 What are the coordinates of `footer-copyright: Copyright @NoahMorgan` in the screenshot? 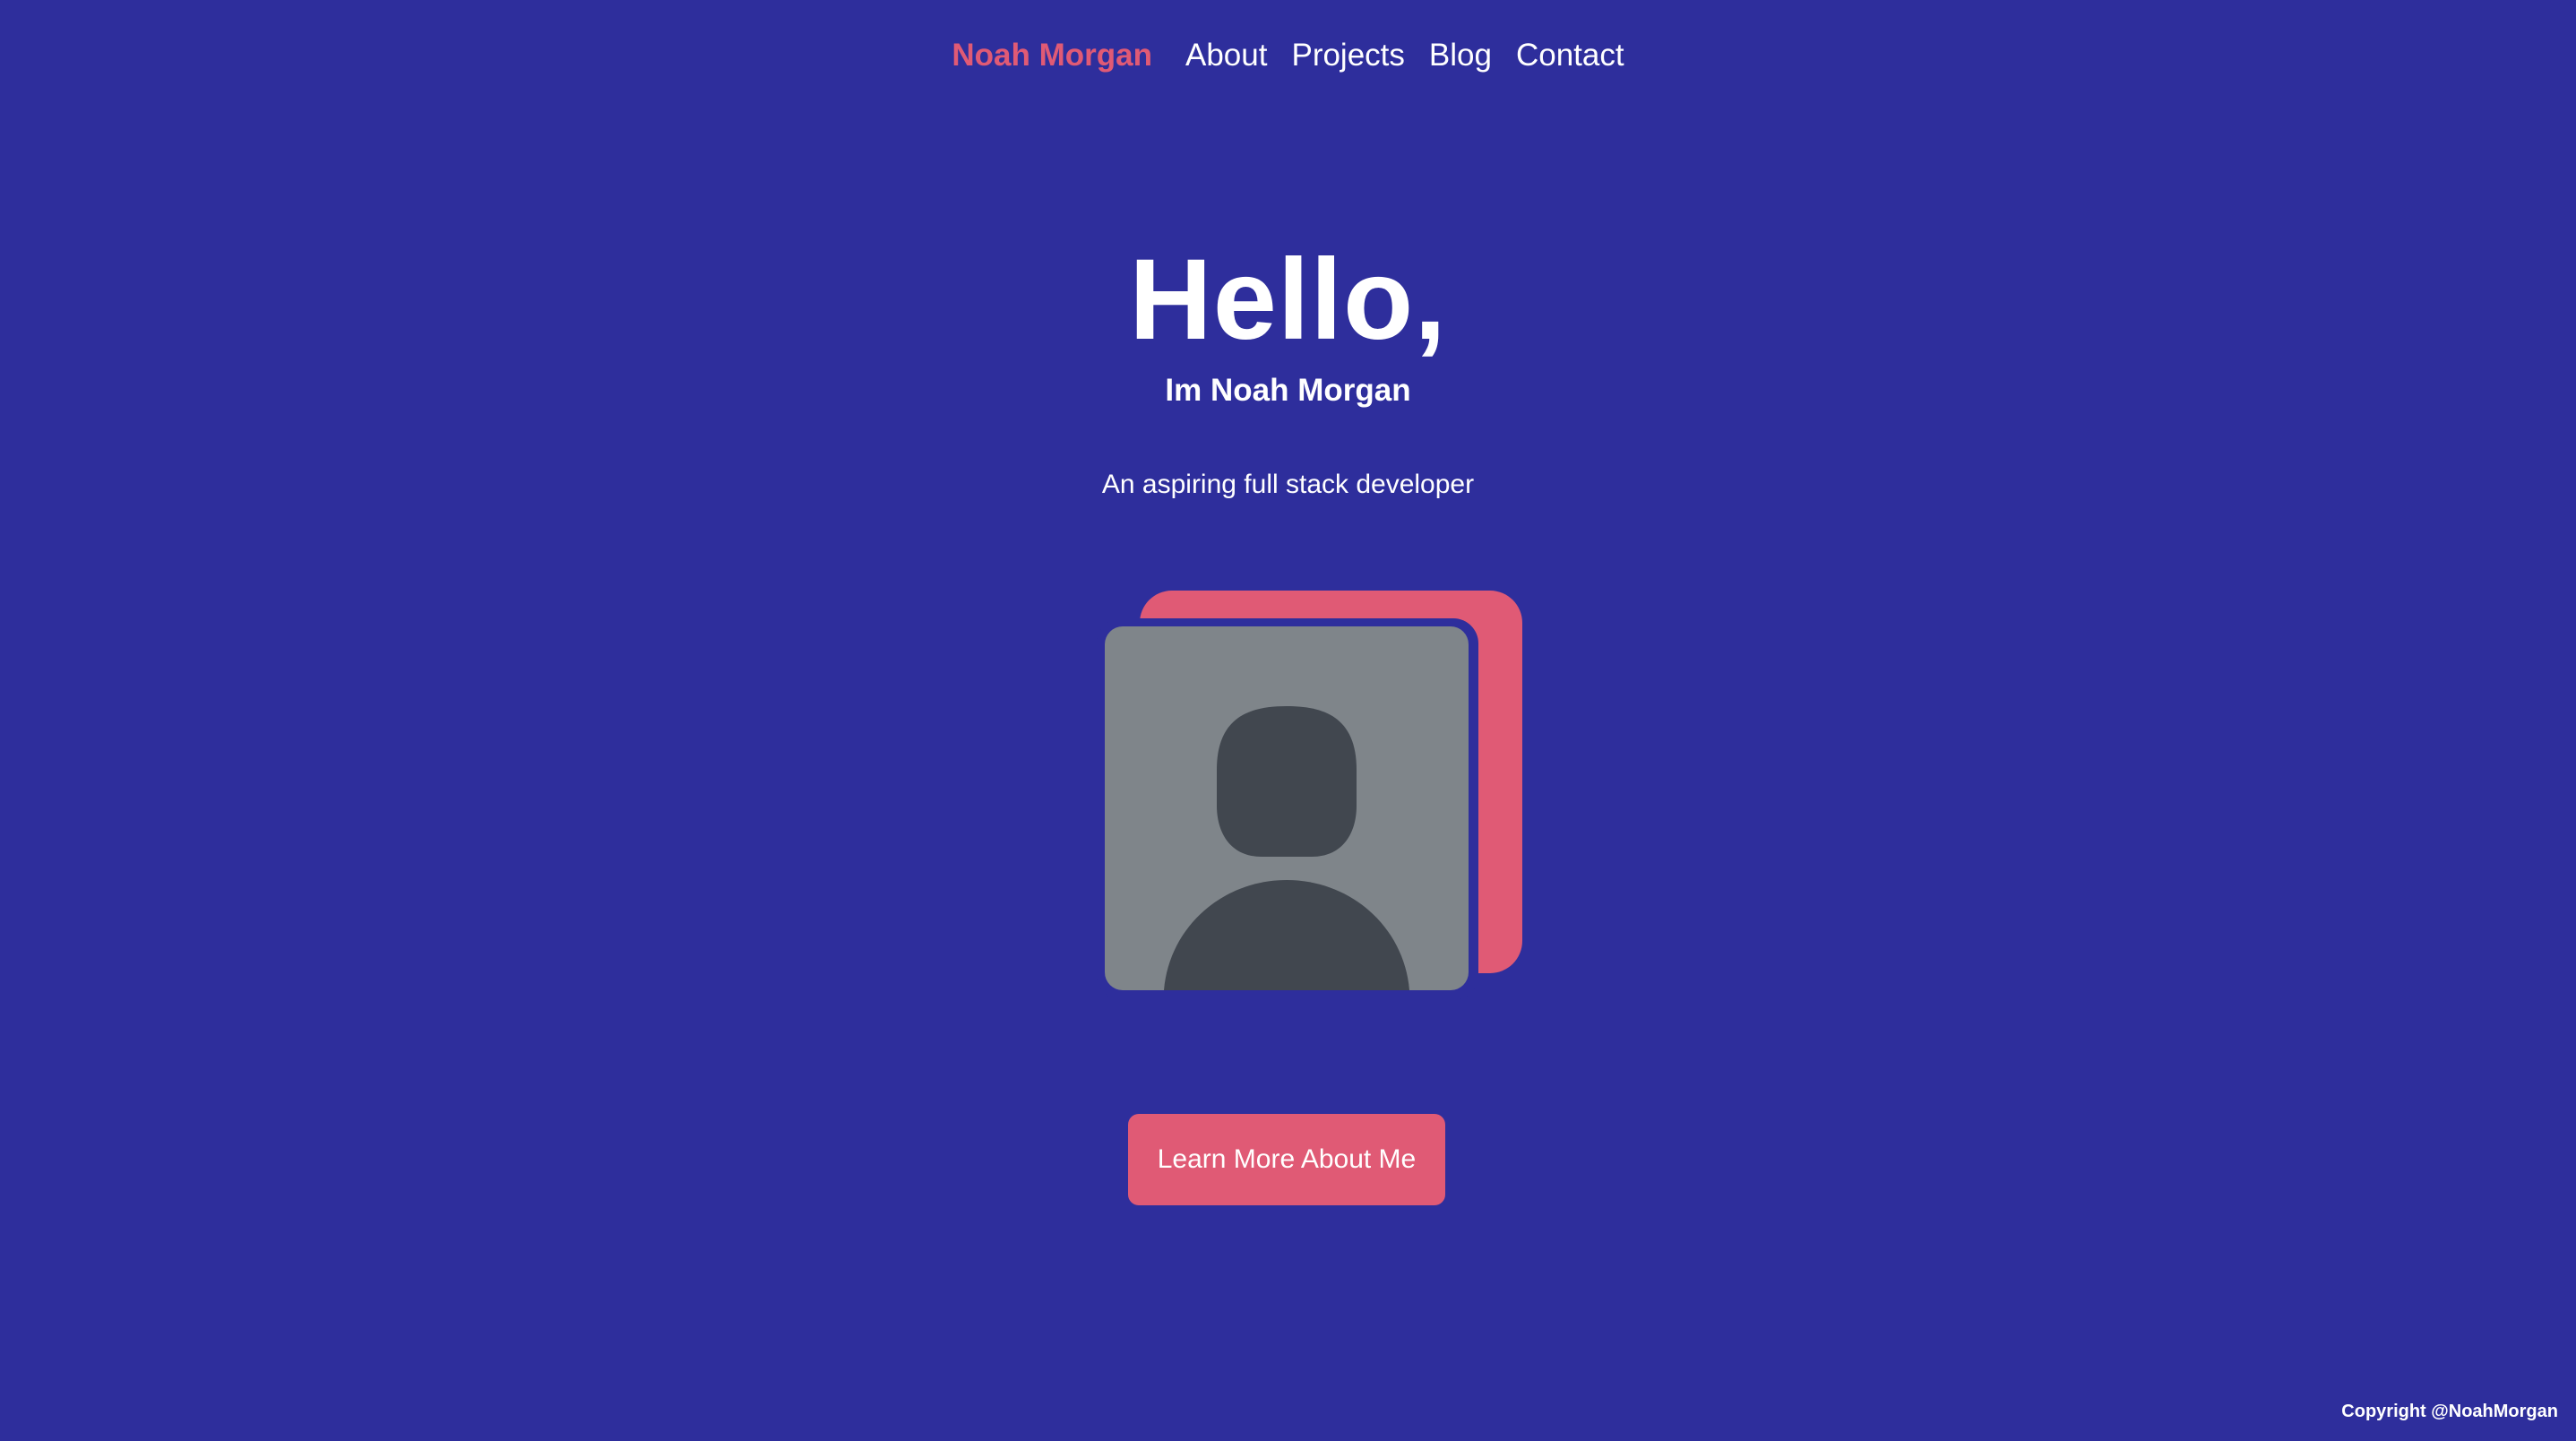 It's located at (2449, 1412).